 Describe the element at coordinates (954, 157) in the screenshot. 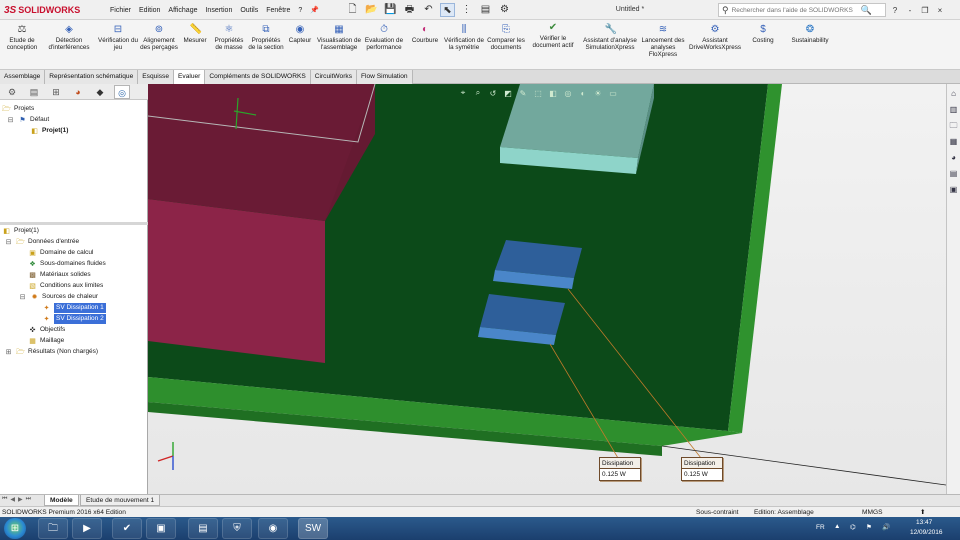

I see `appearances-icon: ◕` at that location.